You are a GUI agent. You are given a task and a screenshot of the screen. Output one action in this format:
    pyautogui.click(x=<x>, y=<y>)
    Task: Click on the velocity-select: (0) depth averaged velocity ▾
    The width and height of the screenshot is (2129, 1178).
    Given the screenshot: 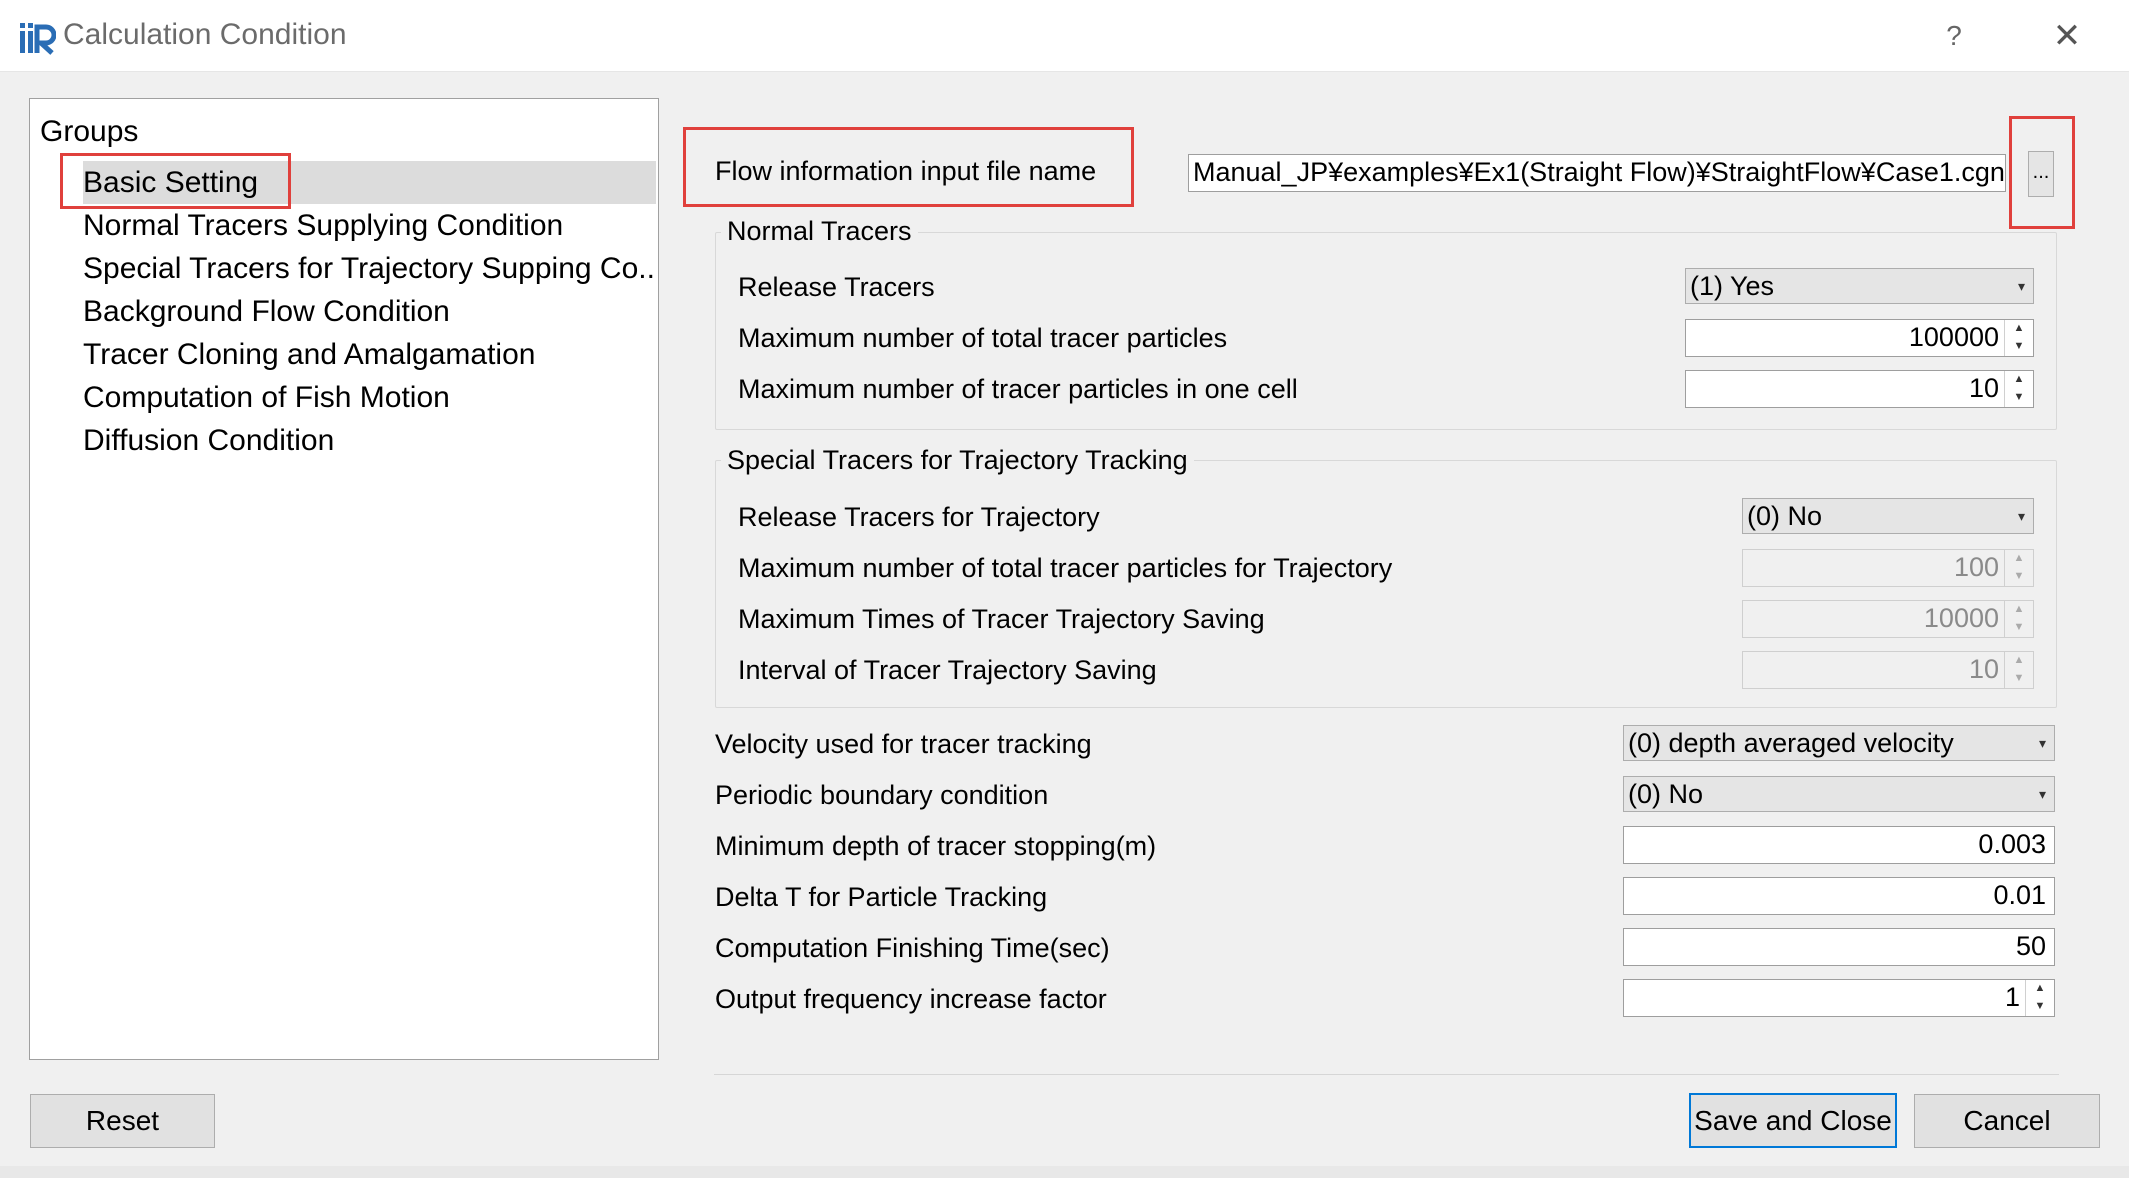 What is the action you would take?
    pyautogui.click(x=1839, y=743)
    